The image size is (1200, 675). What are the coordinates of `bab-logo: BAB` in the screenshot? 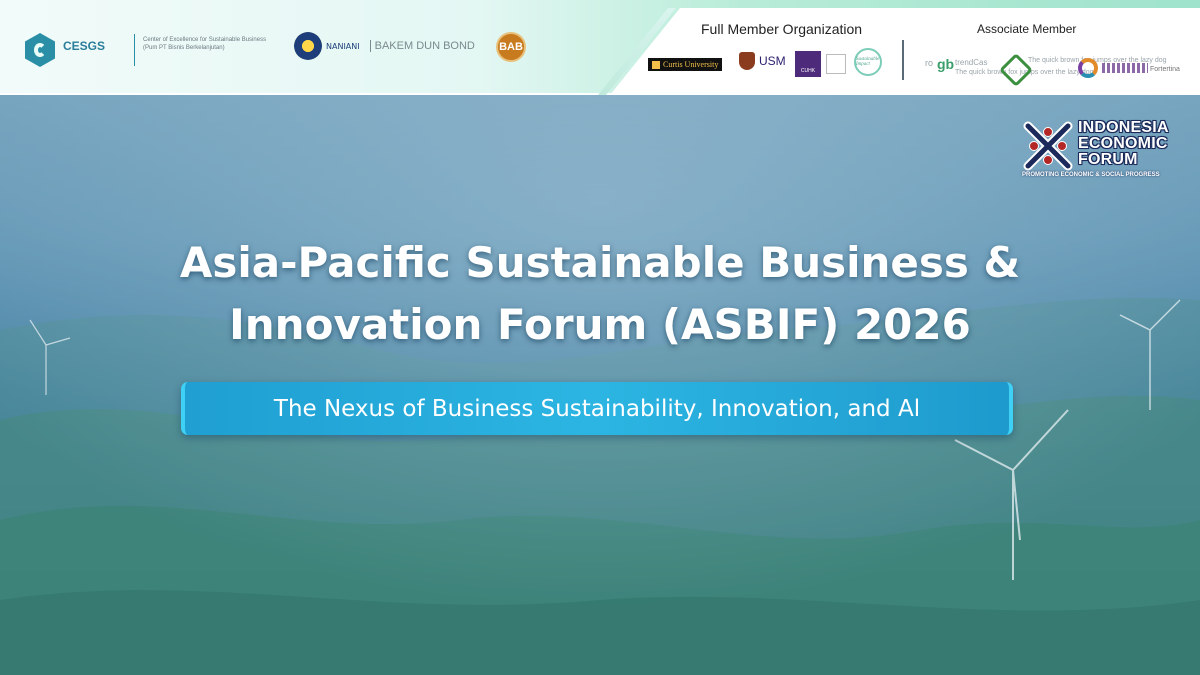 It's located at (511, 47).